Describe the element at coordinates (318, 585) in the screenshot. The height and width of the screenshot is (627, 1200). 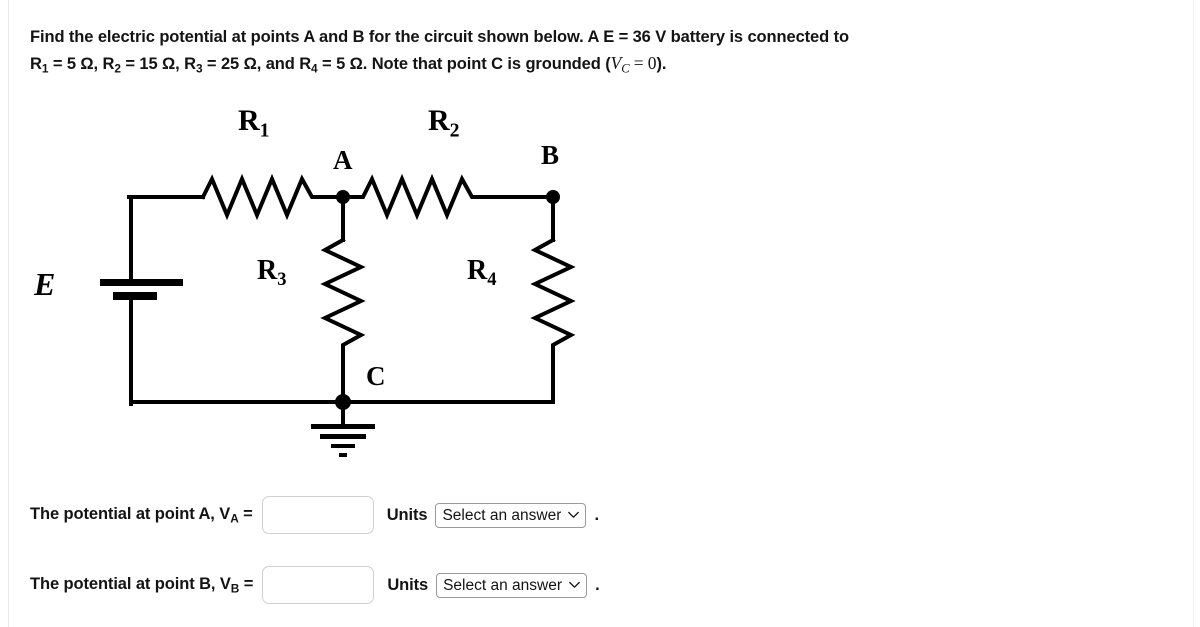
I see `potential-b-input` at that location.